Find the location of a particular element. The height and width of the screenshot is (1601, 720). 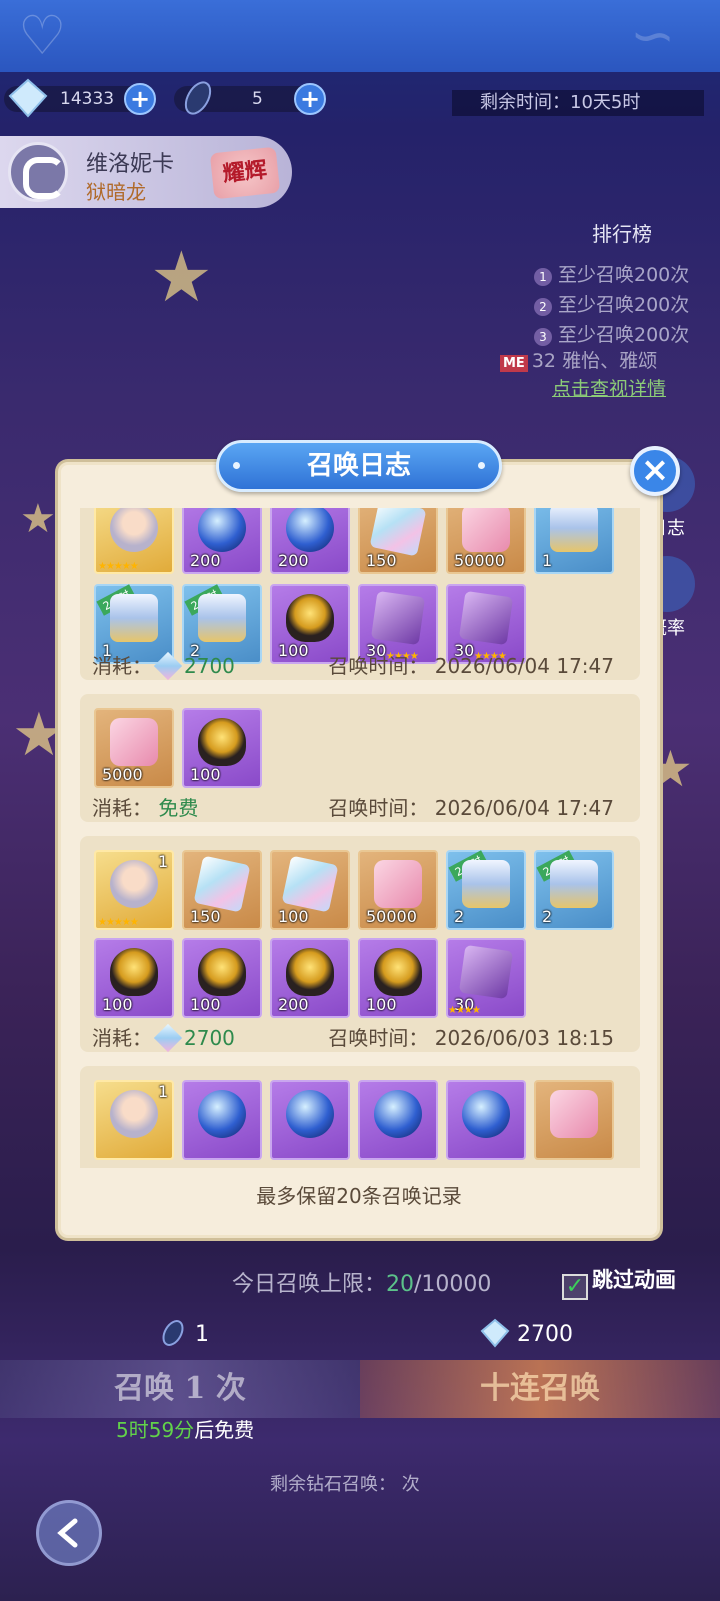

single-cost: 1 is located at coordinates (183, 1333).